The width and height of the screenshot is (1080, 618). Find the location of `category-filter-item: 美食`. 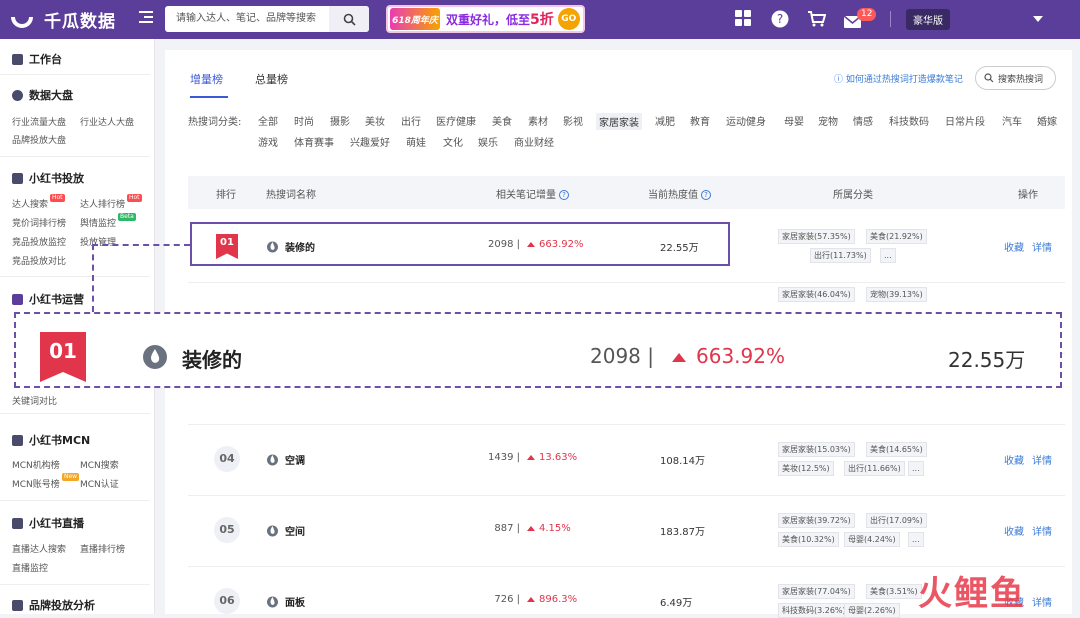

category-filter-item: 美食 is located at coordinates (502, 120).